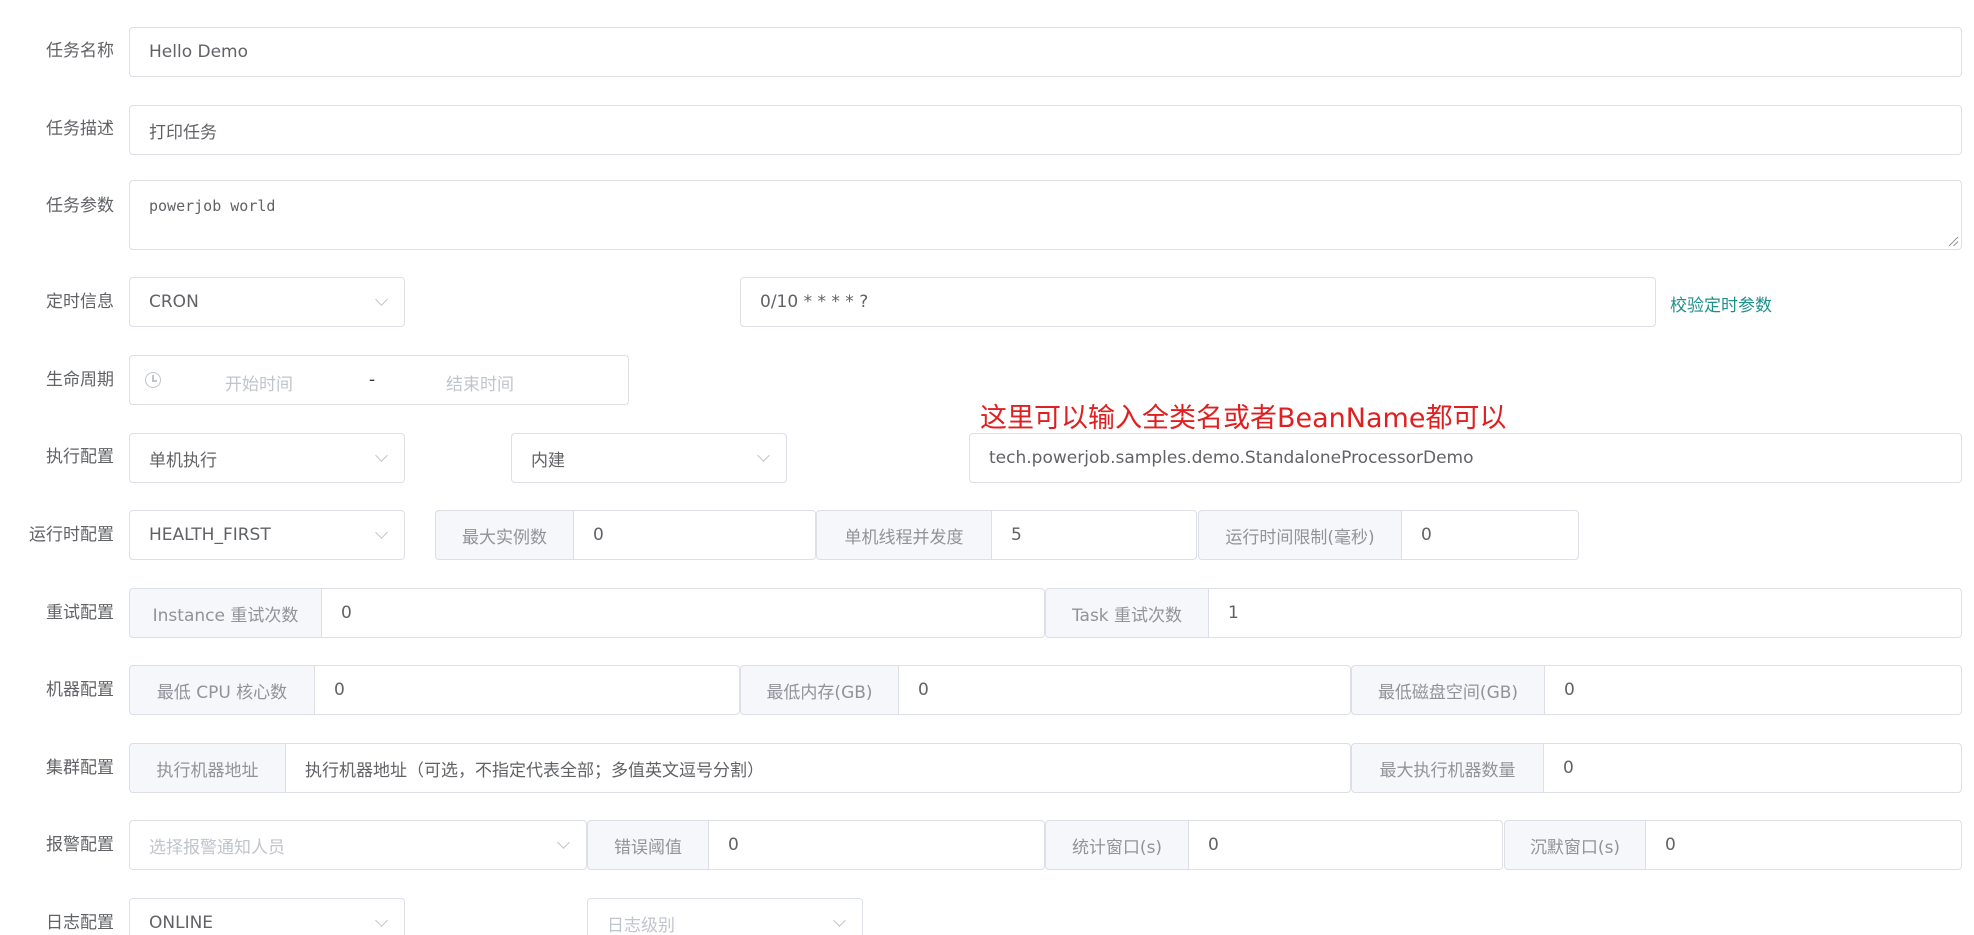 The width and height of the screenshot is (1974, 935). Describe the element at coordinates (225, 613) in the screenshot. I see `instance-retry-prefix: Instance 重试次数` at that location.